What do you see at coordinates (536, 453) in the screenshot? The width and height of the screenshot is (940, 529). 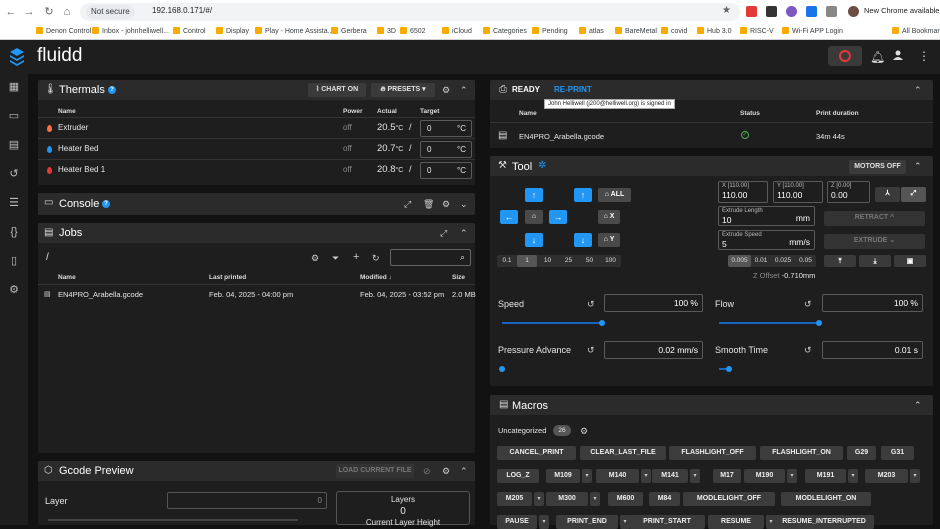 I see `macro-button: CANCEL_PRINT` at bounding box center [536, 453].